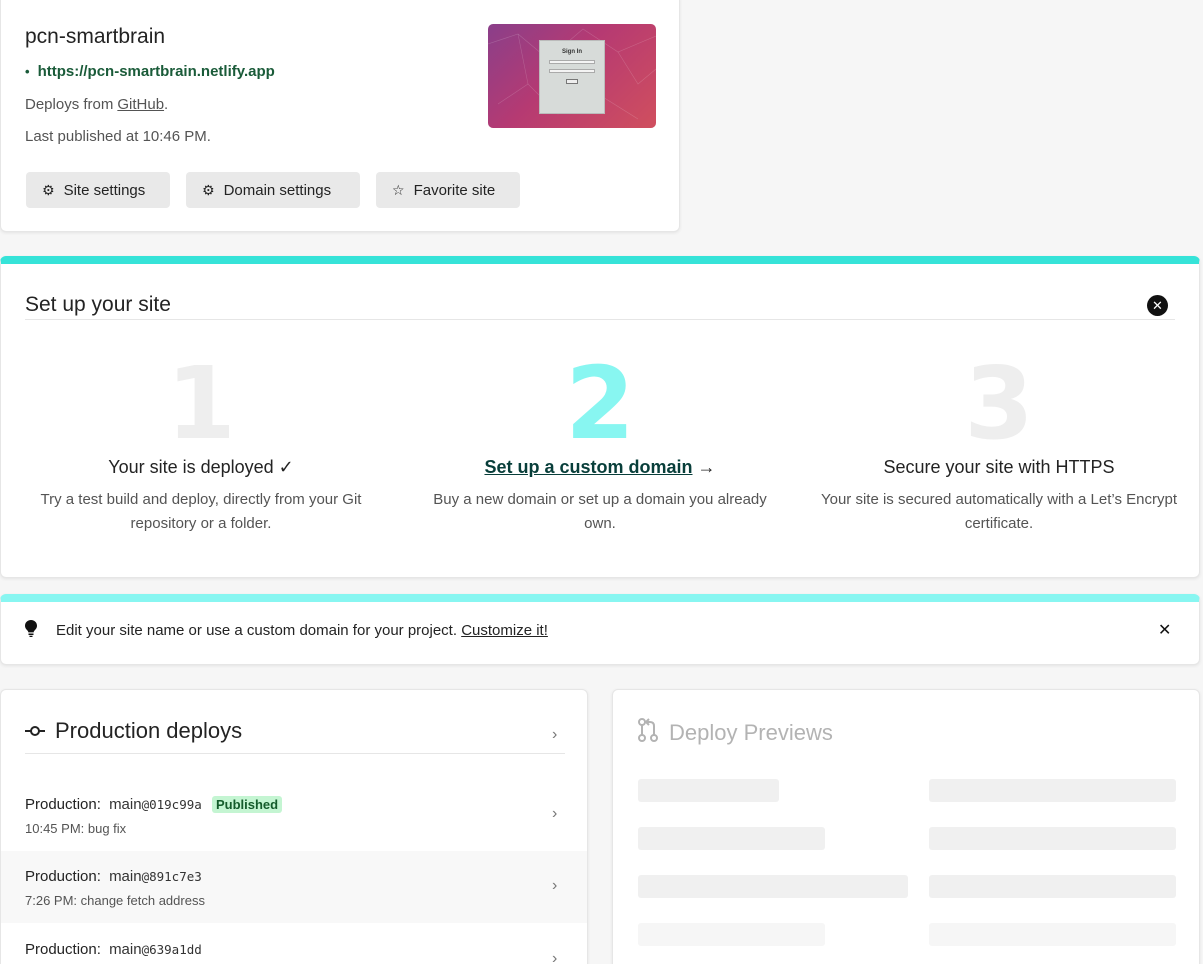 The width and height of the screenshot is (1203, 964). I want to click on thumbnail-button, so click(572, 81).